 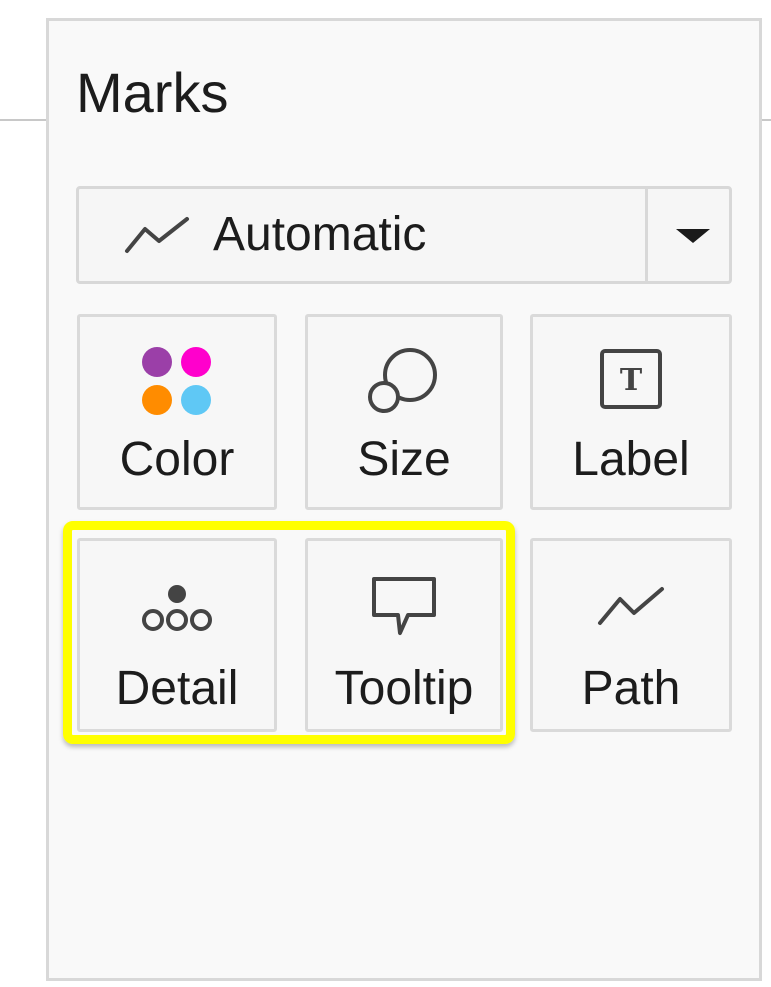 I want to click on header-divider-right, so click(x=766, y=120).